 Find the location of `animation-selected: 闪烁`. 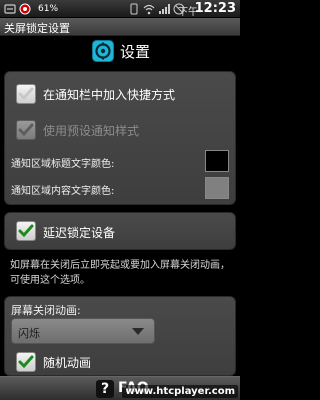

animation-selected: 闪烁 is located at coordinates (29, 333).